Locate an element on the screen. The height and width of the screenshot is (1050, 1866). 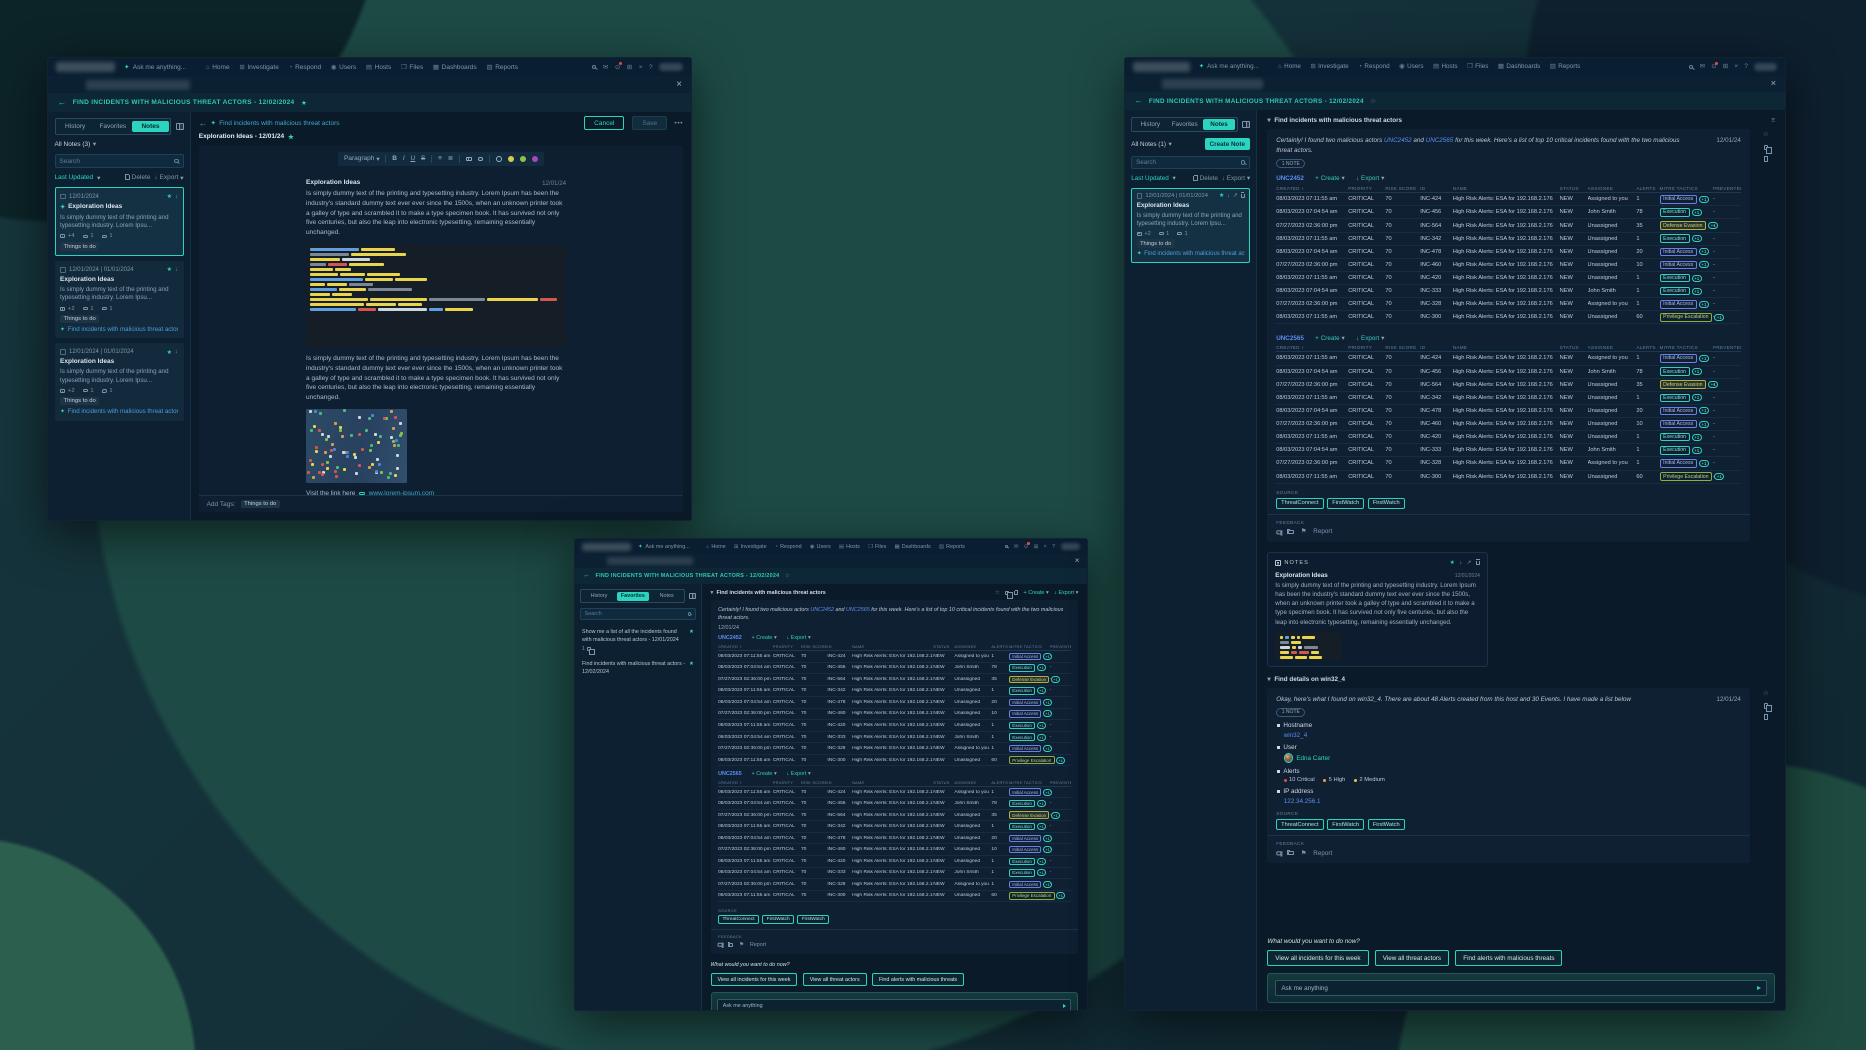
column-header: ALERTS is located at coordinates (1647, 188).